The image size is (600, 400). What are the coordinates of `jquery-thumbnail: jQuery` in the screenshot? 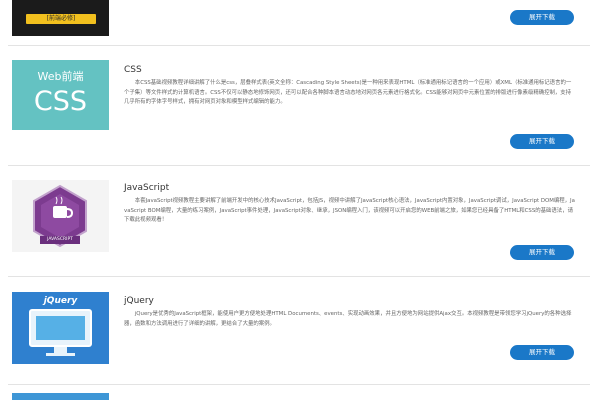 It's located at (60, 328).